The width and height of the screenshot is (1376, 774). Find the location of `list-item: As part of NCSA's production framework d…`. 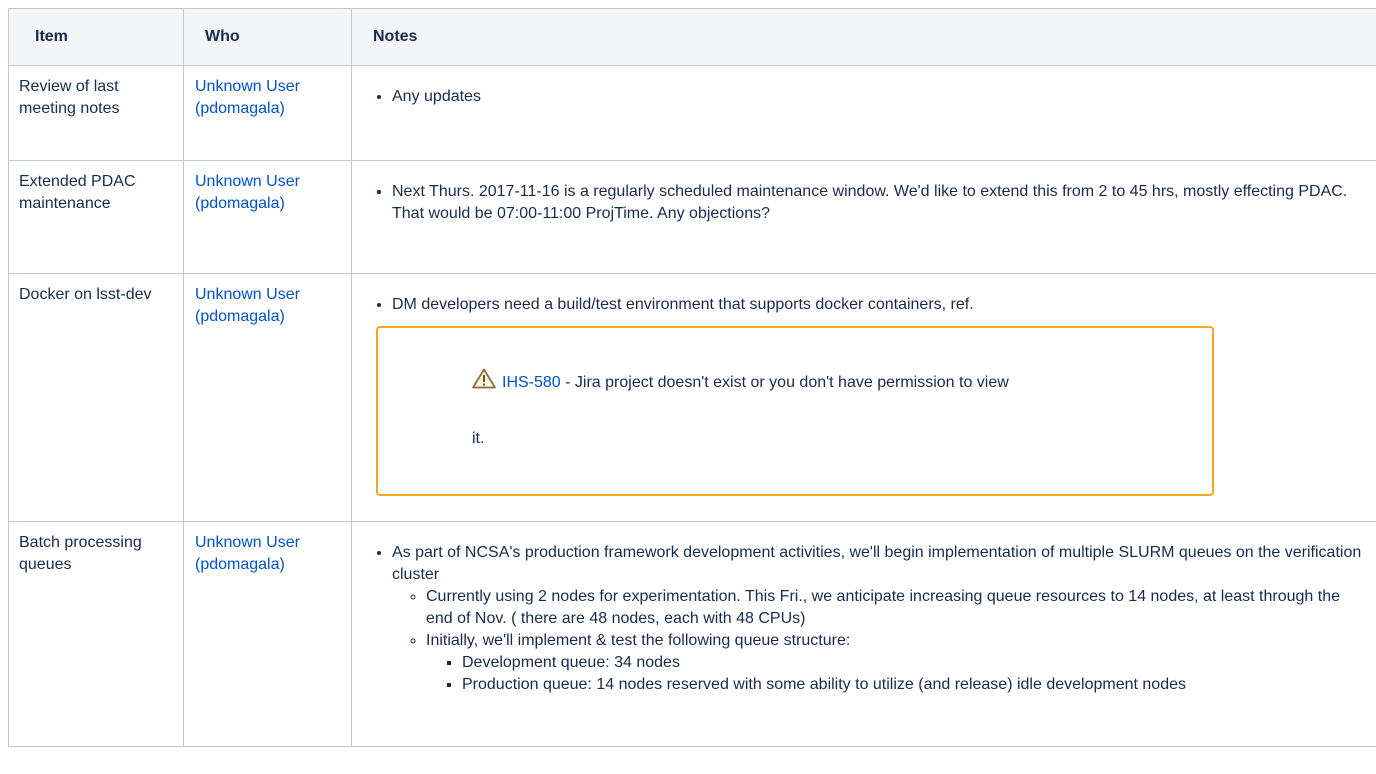

list-item: As part of NCSA's production framework d… is located at coordinates (879, 619).